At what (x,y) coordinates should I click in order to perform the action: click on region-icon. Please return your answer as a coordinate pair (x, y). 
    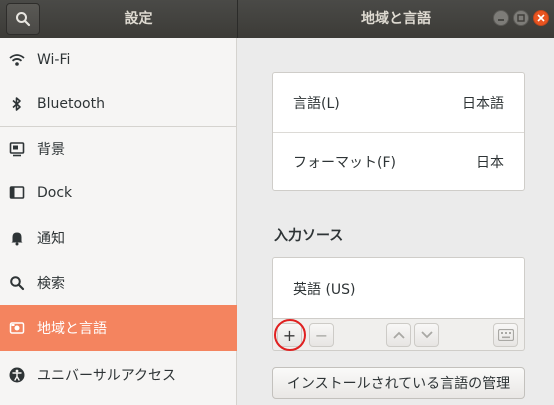
    Looking at the image, I should click on (17, 328).